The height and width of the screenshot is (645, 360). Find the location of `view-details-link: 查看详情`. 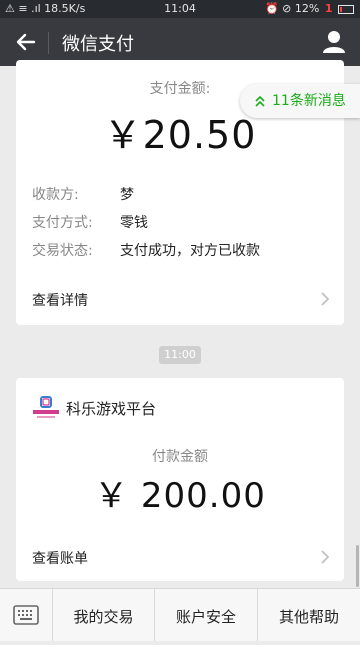

view-details-link: 查看详情 is located at coordinates (60, 300).